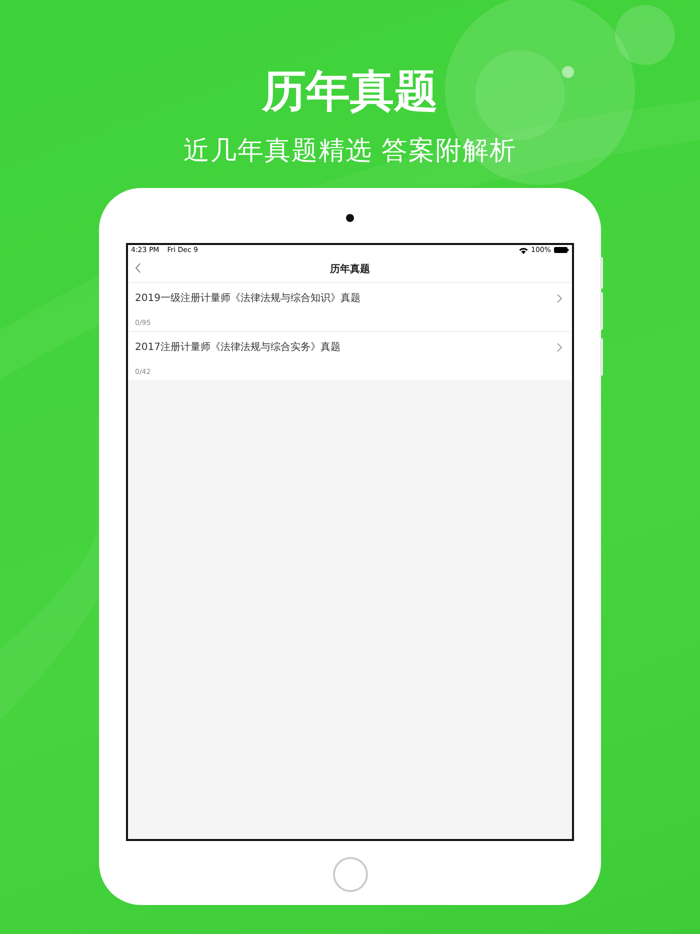  I want to click on exam-title: 2017注册计量师《法律法规与综合实务》真题, so click(237, 347).